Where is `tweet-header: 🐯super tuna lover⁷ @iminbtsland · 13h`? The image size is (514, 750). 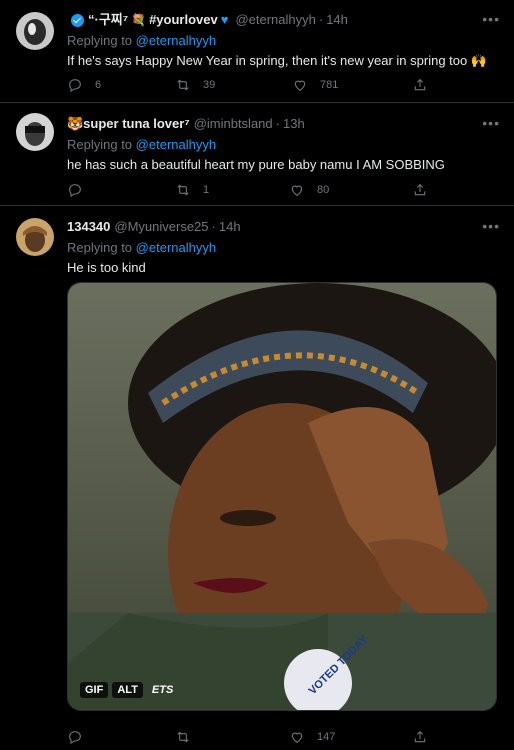 tweet-header: 🐯super tuna lover⁷ @iminbtsland · 13h is located at coordinates (186, 124).